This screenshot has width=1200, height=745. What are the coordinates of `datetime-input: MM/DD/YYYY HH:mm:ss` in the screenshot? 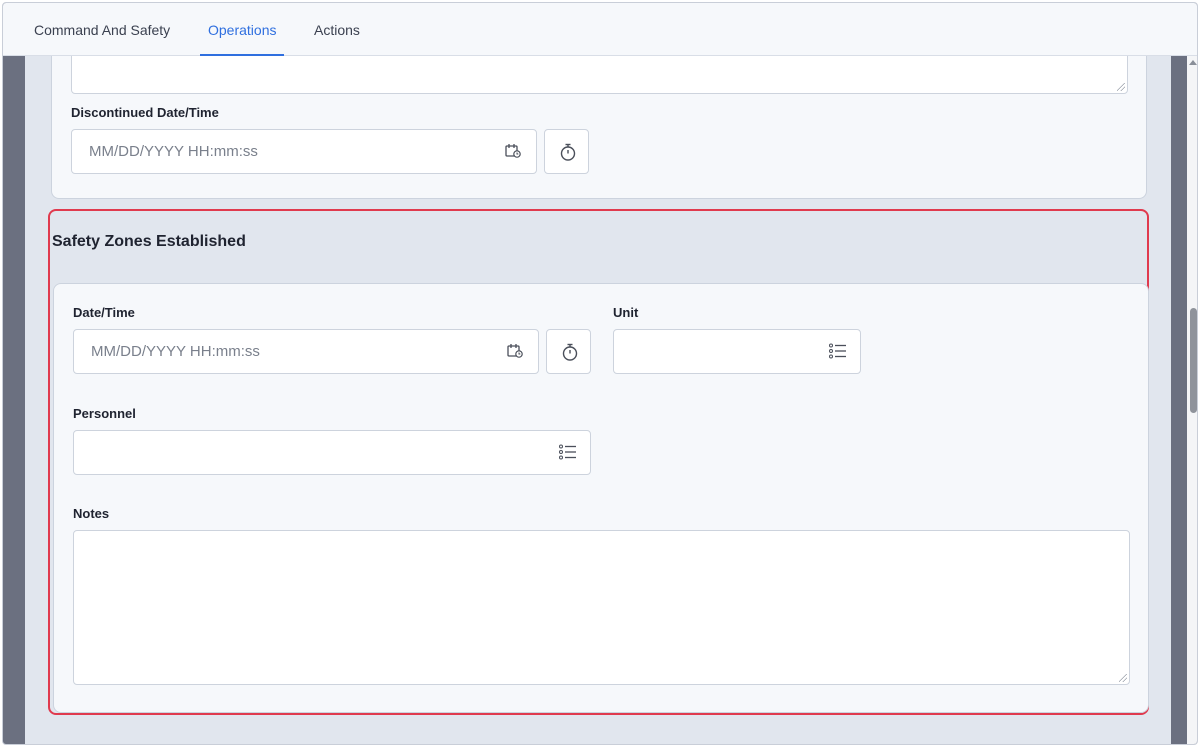 It's located at (306, 351).